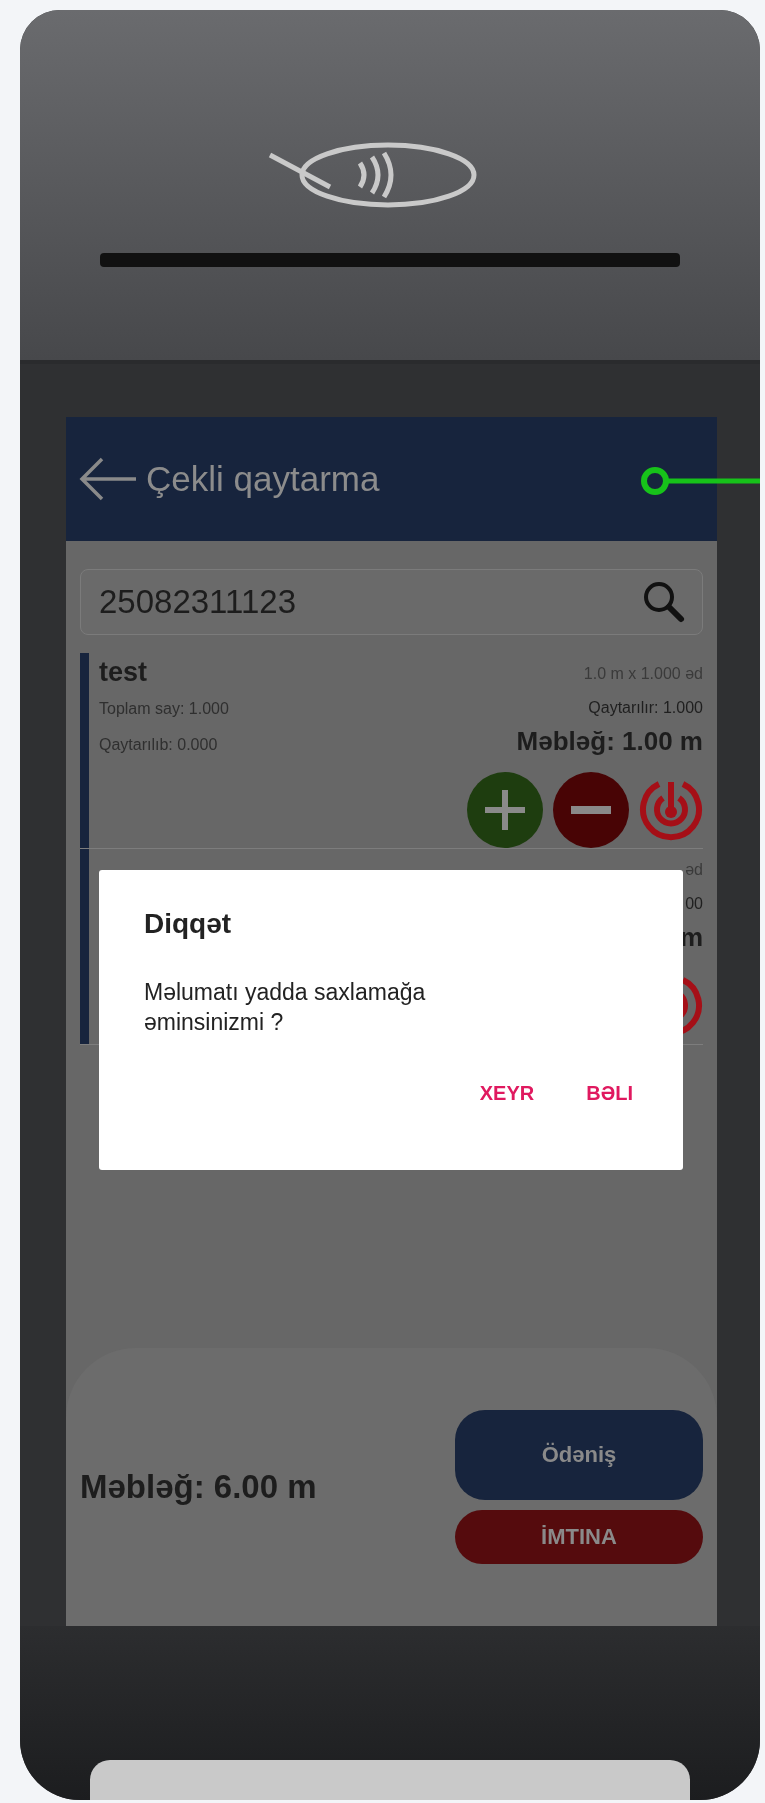 The width and height of the screenshot is (765, 1803). I want to click on item-returned: Qaytarılıb: 0.000, so click(159, 745).